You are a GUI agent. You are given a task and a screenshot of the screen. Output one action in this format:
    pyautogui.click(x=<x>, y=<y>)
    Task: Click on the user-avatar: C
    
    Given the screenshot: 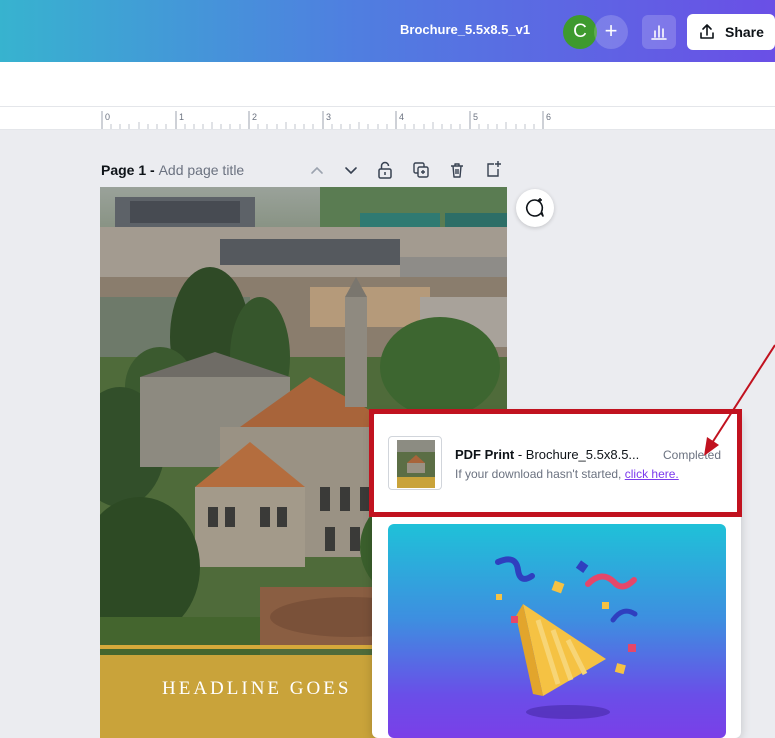 What is the action you would take?
    pyautogui.click(x=580, y=32)
    